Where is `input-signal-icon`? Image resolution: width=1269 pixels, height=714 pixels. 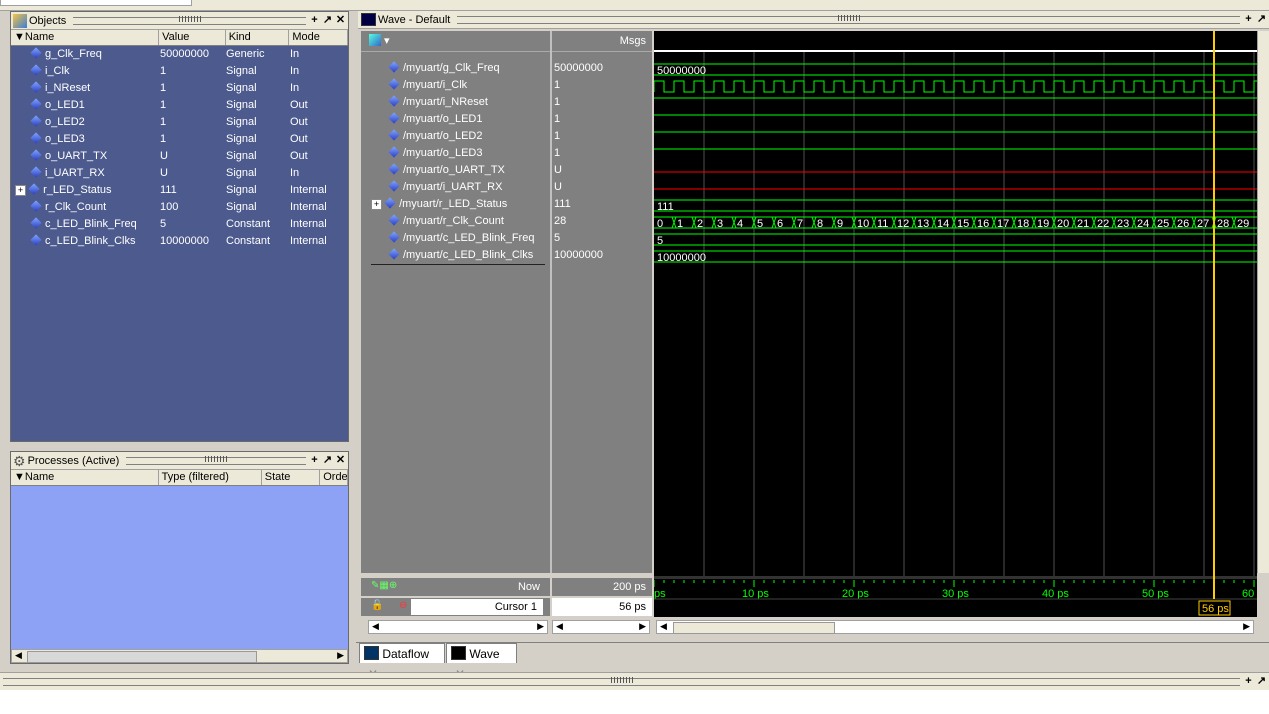 input-signal-icon is located at coordinates (36, 70).